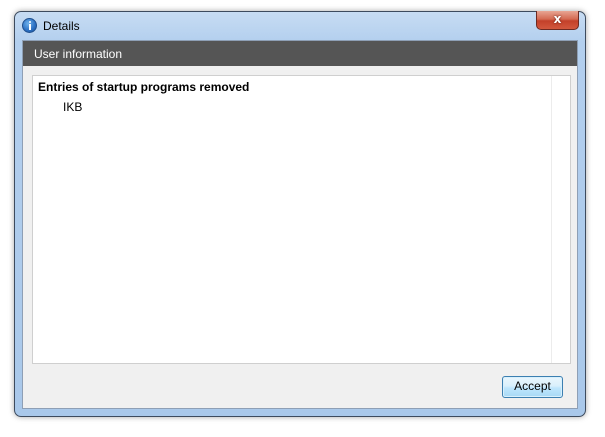 Image resolution: width=605 pixels, height=437 pixels. Describe the element at coordinates (73, 107) in the screenshot. I see `list-item: IKB` at that location.